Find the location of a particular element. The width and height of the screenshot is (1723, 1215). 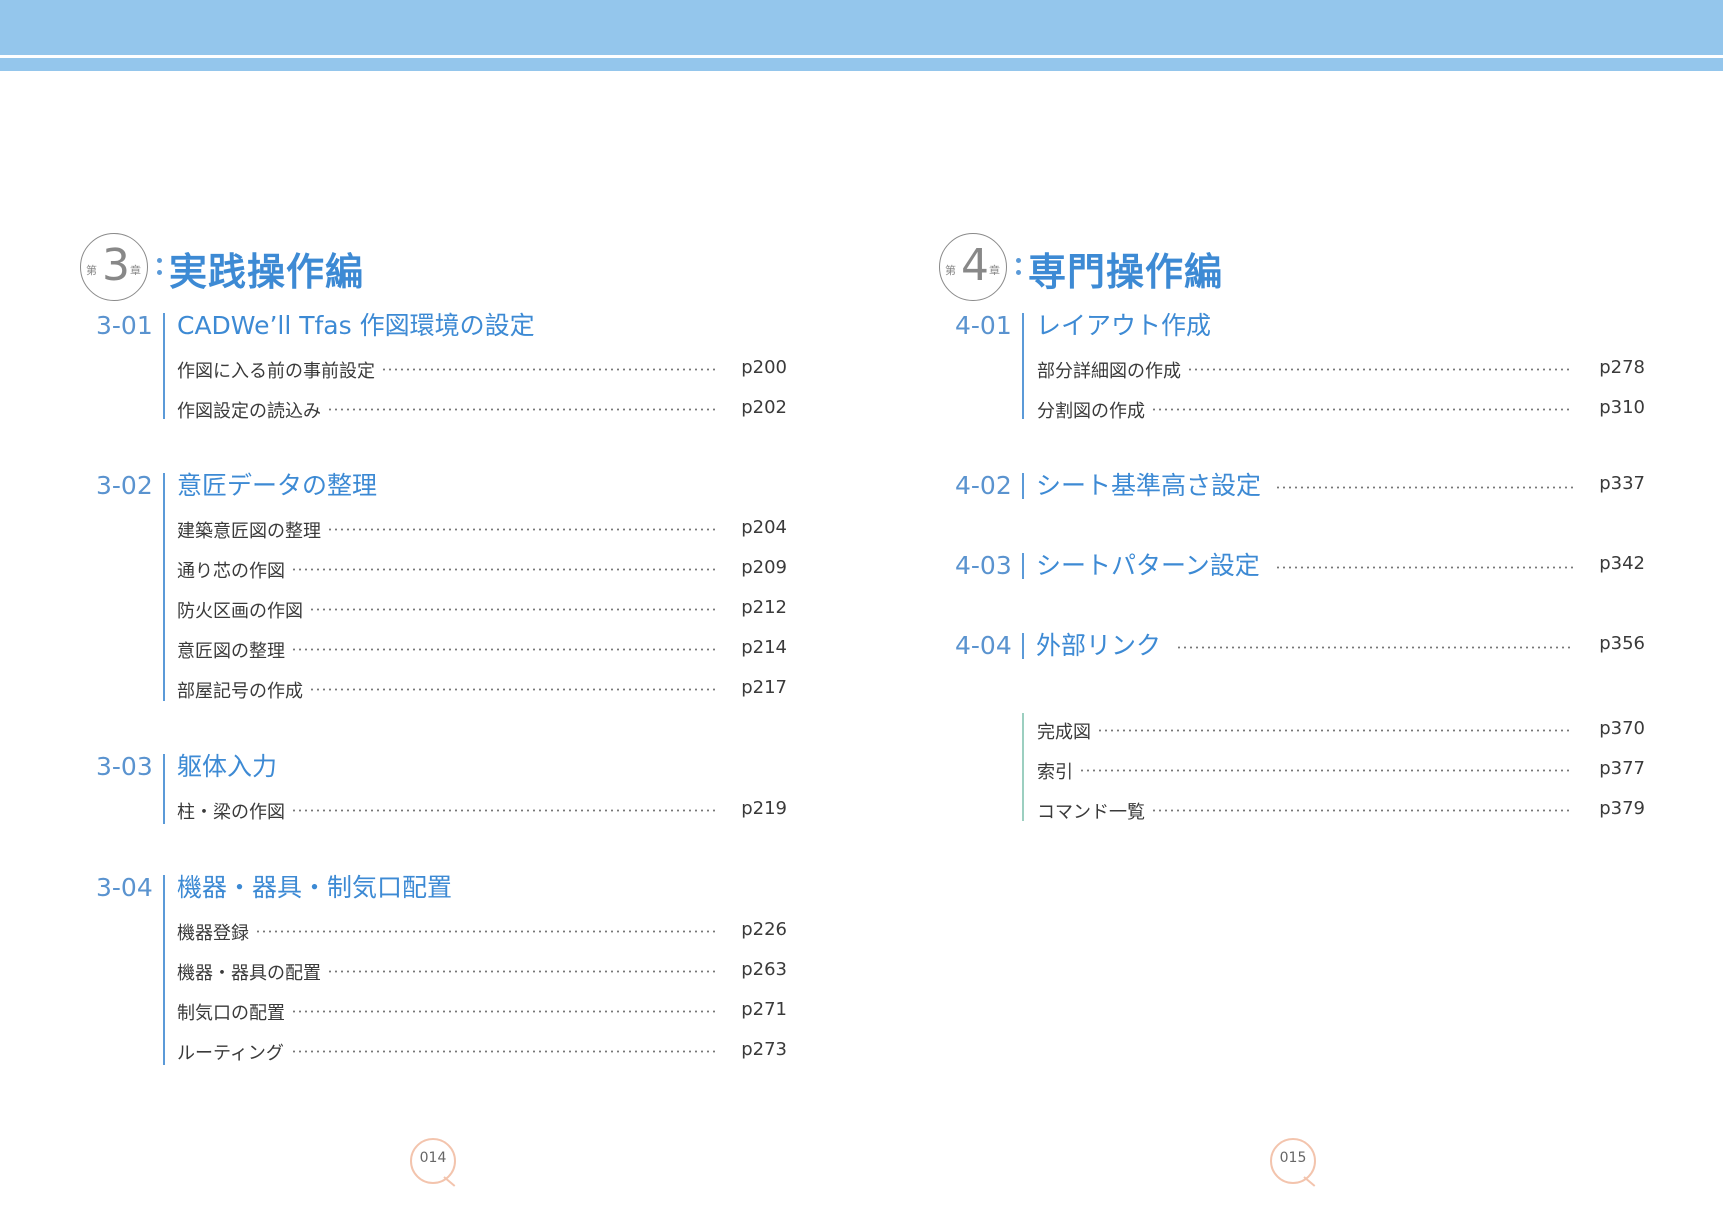

section-page: p342 is located at coordinates (1622, 563).